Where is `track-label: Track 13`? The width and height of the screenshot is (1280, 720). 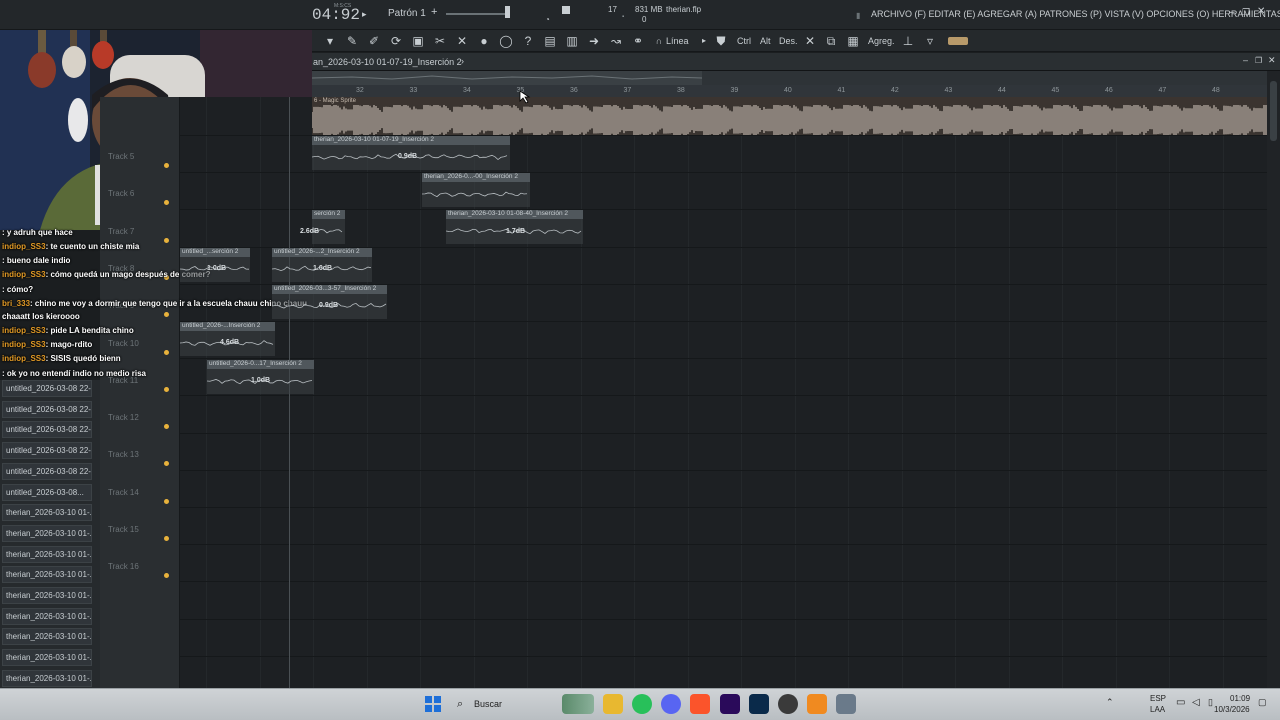
track-label: Track 13 is located at coordinates (123, 454).